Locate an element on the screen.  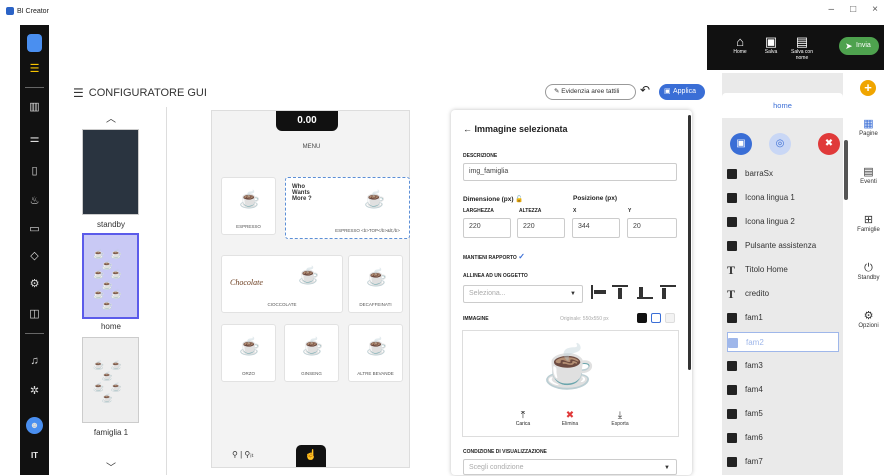
highlight-touch-areas-button: ✎ Evidenzia aree tattili is located at coordinates (590, 92).